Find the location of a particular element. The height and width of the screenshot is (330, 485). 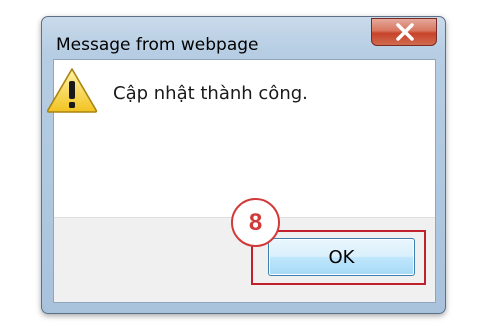

dialog-message: Cập nhật thành công. is located at coordinates (210, 93).